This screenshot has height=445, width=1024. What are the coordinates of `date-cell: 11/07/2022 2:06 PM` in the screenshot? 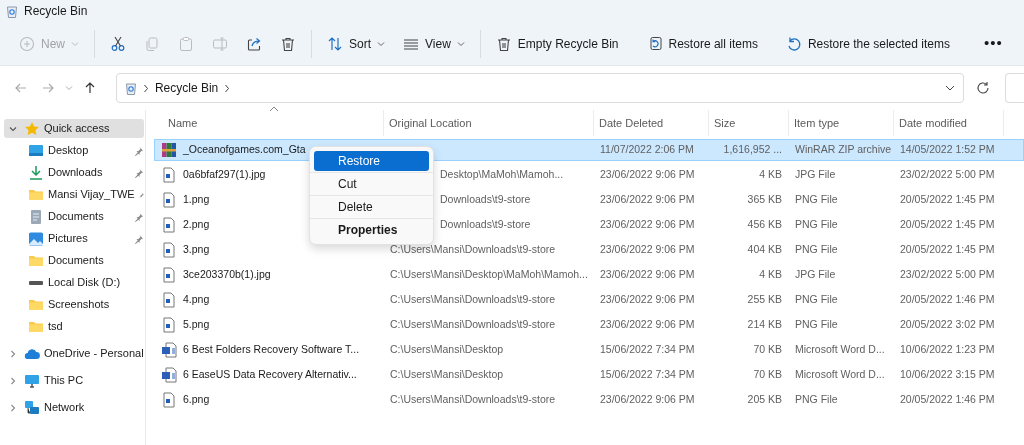 It's located at (647, 150).